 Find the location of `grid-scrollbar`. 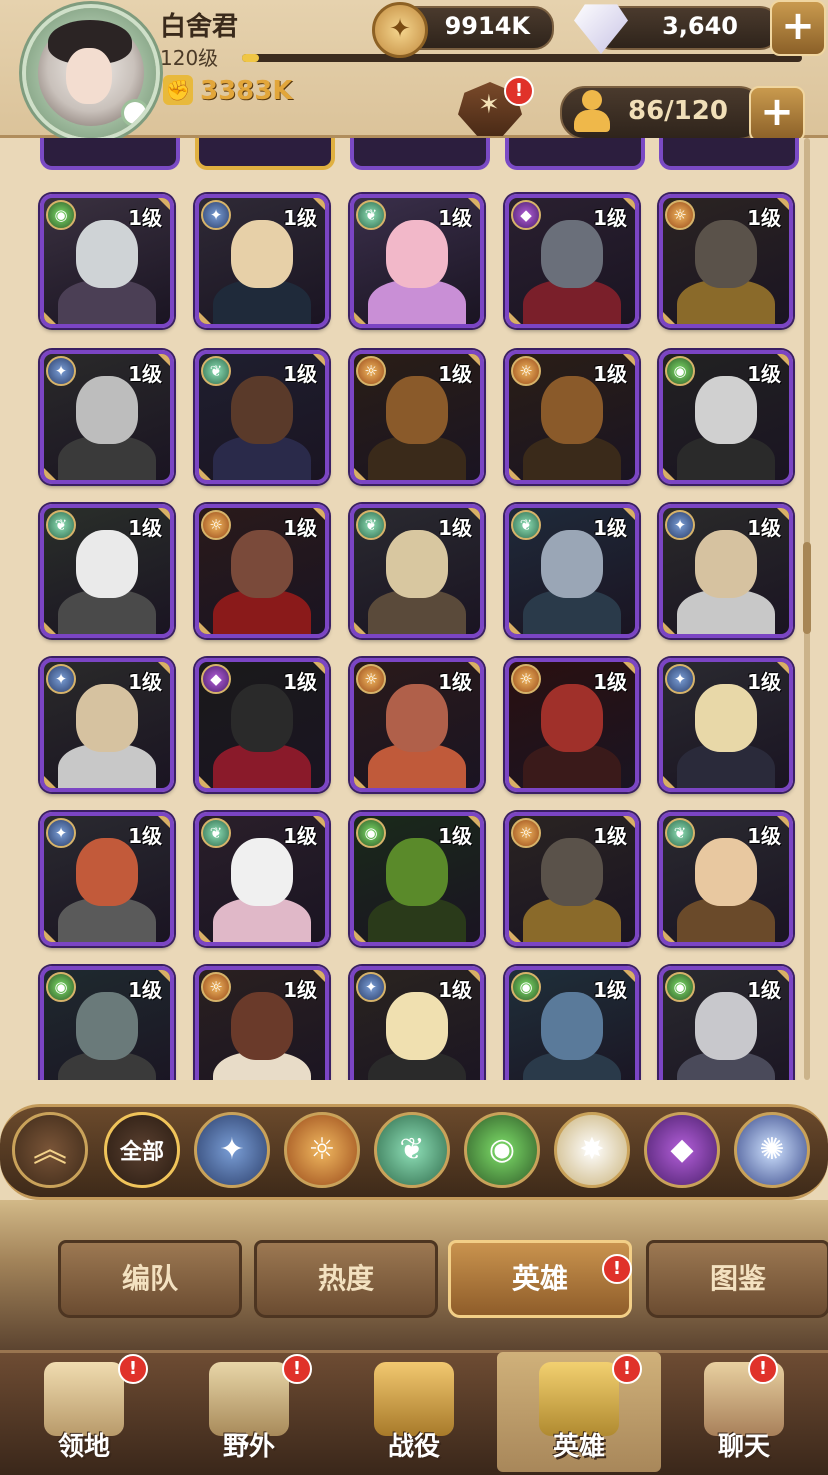

grid-scrollbar is located at coordinates (807, 609).